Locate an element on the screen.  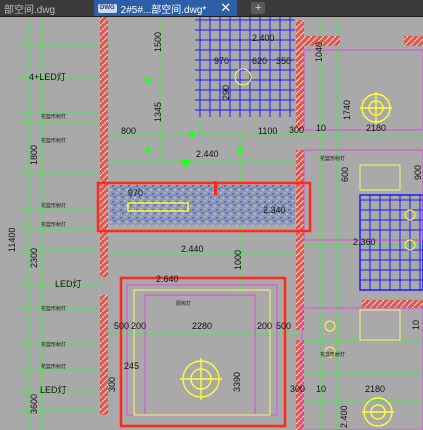
tab-label: 2#5#...部空间.dwg* is located at coordinates (163, 10).